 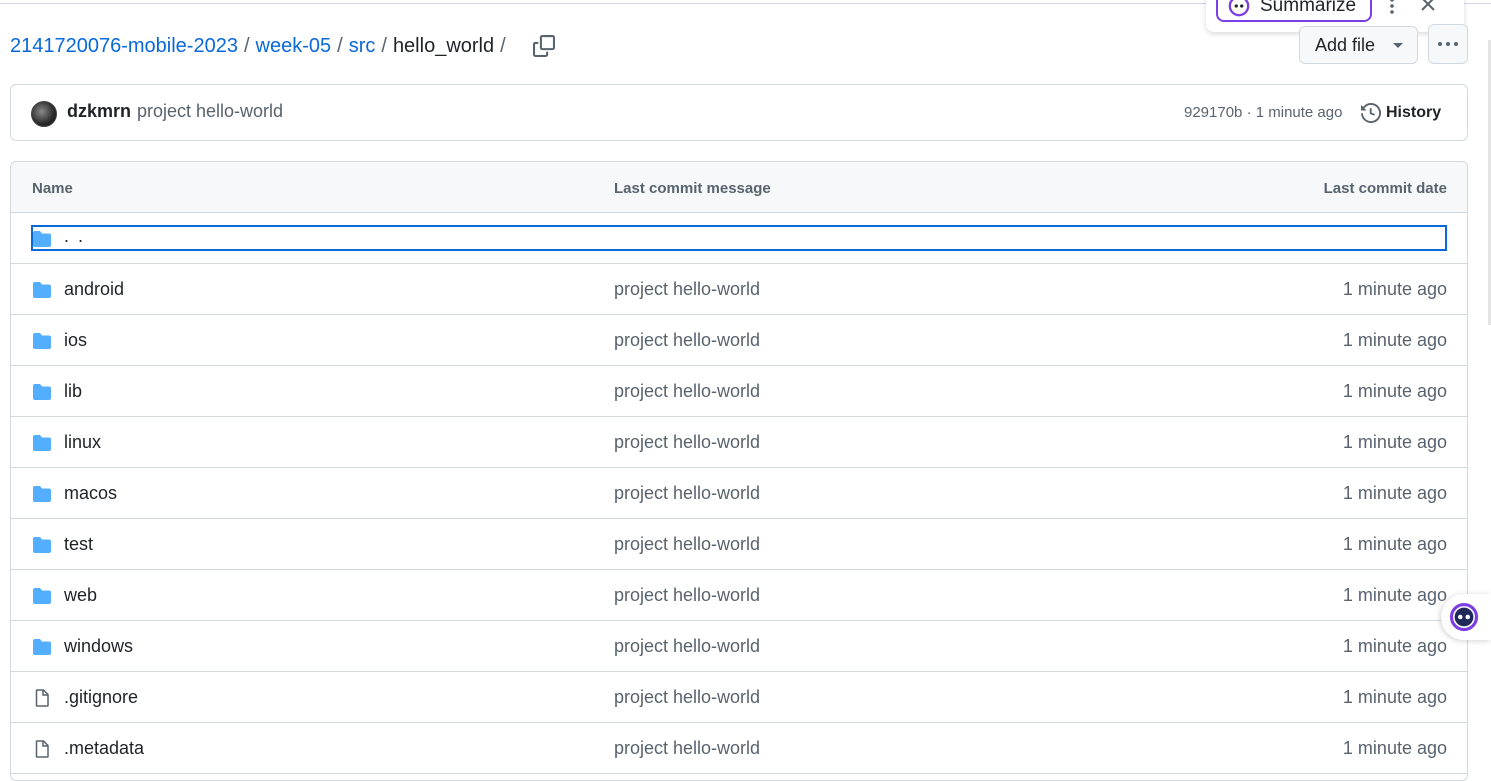 What do you see at coordinates (101, 697) in the screenshot?
I see `file-name-link: .gitignore` at bounding box center [101, 697].